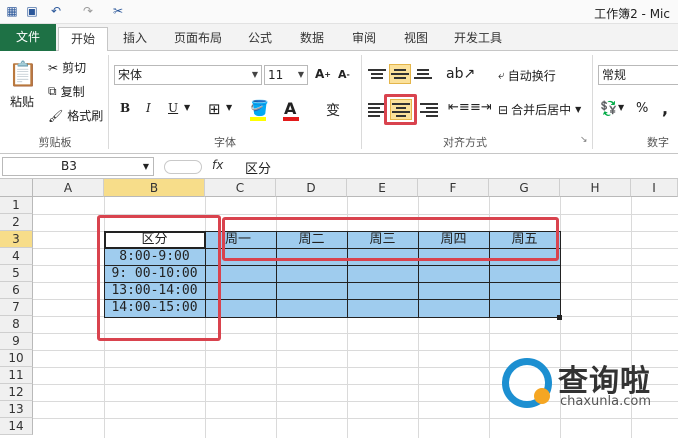 Image resolution: width=678 pixels, height=438 pixels. Describe the element at coordinates (605, 401) in the screenshot. I see `watermark-url: chaxunla.com` at that location.